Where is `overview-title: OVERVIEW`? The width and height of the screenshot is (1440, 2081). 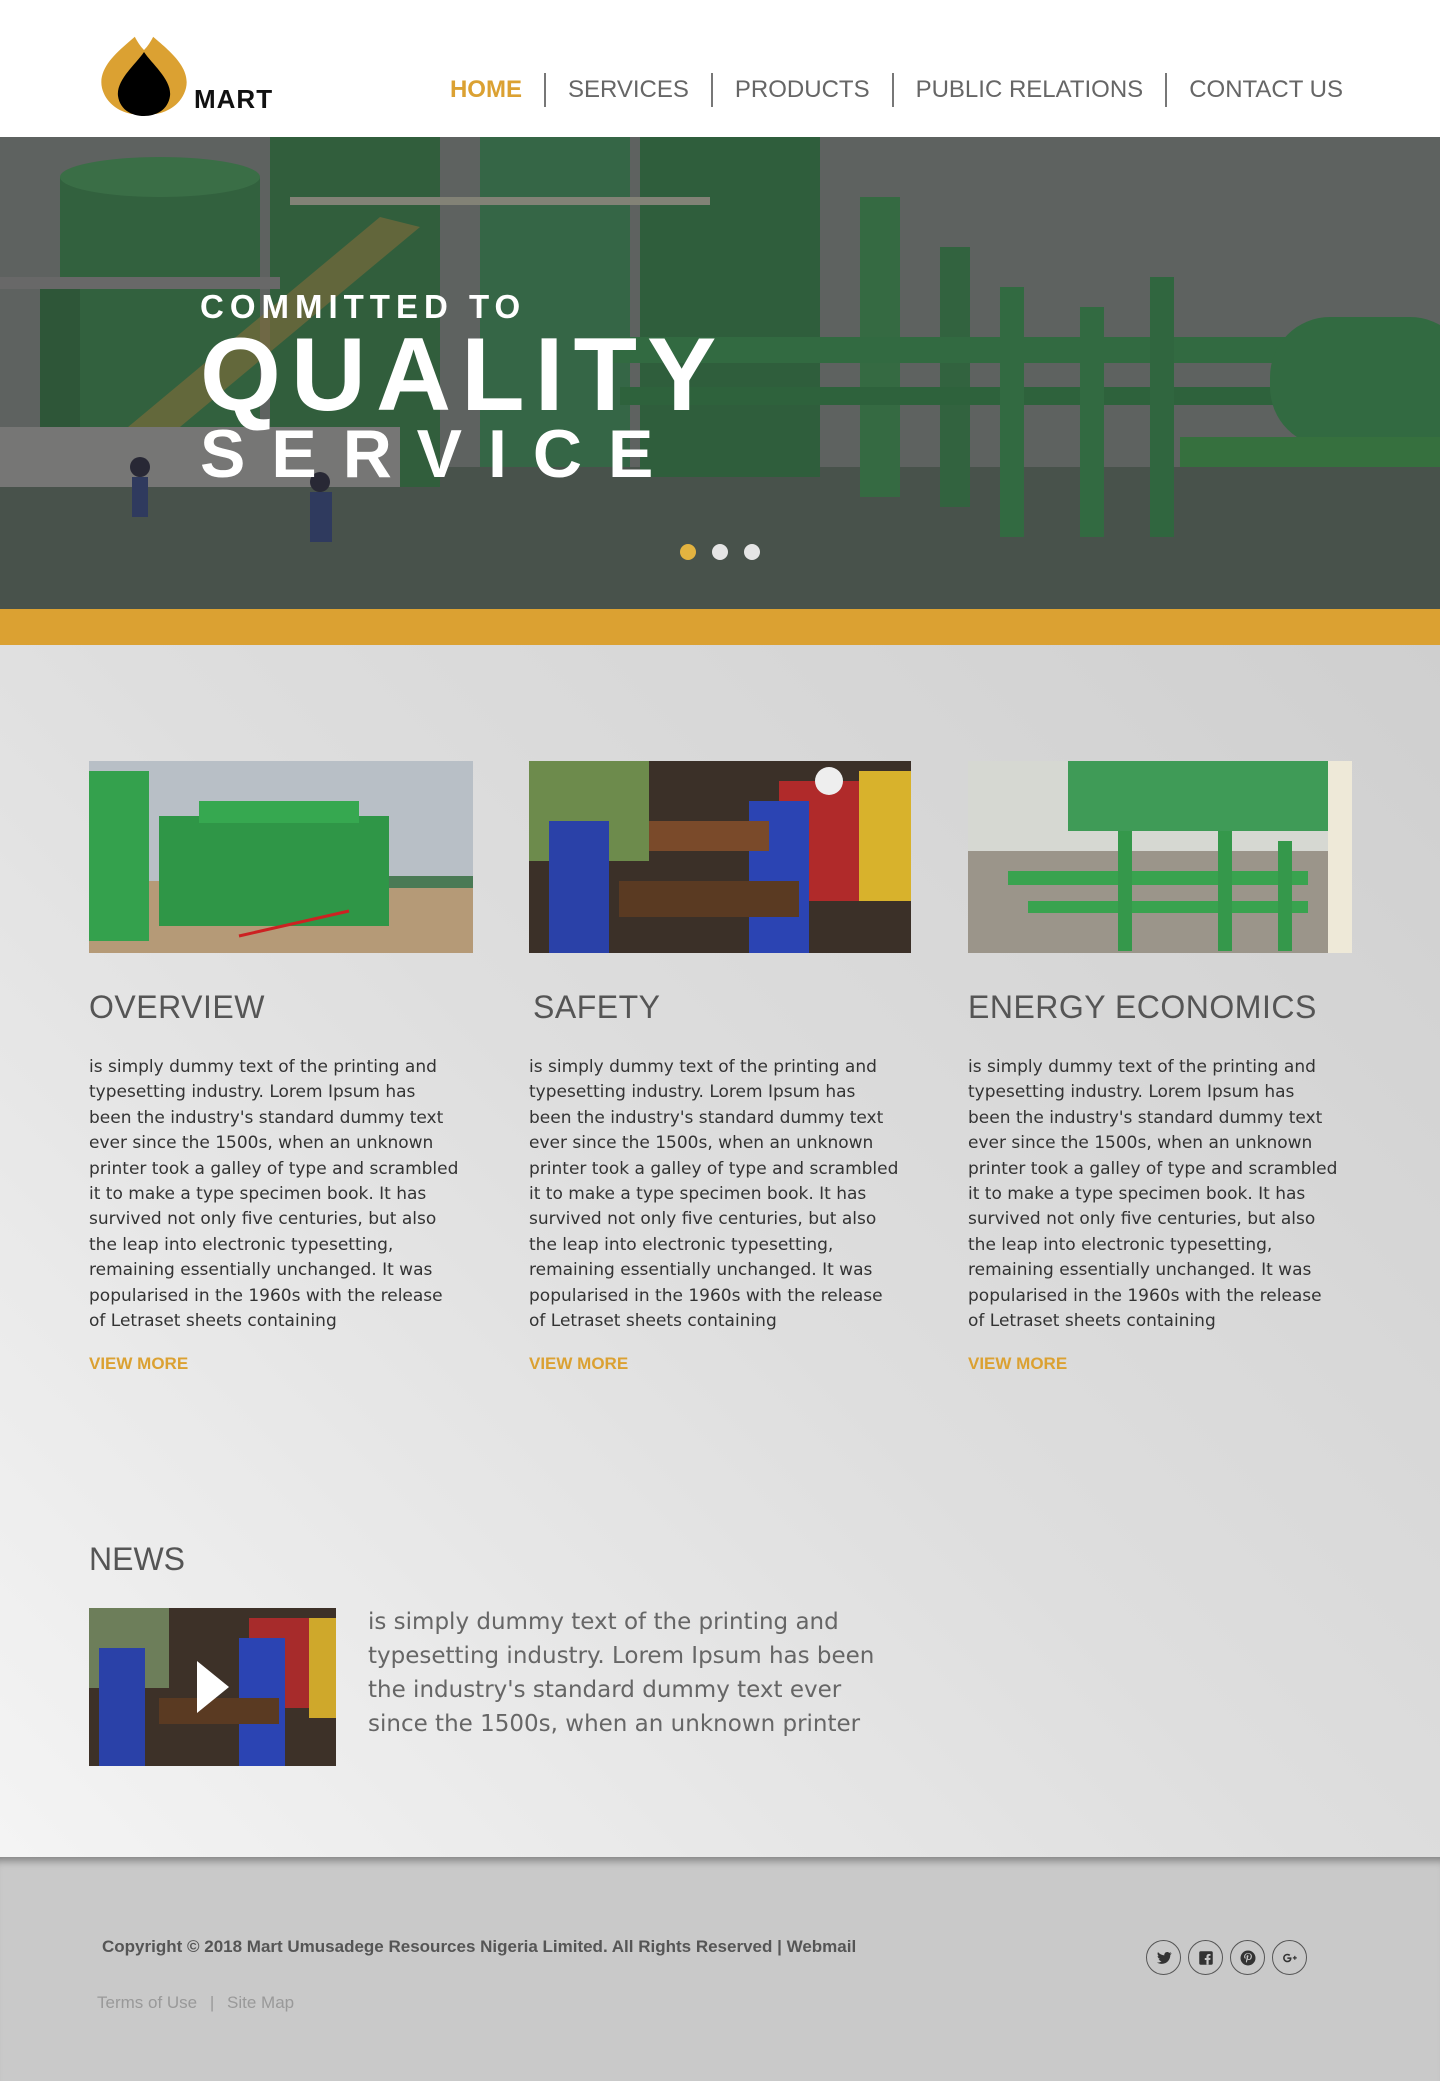
overview-title: OVERVIEW is located at coordinates (177, 1007).